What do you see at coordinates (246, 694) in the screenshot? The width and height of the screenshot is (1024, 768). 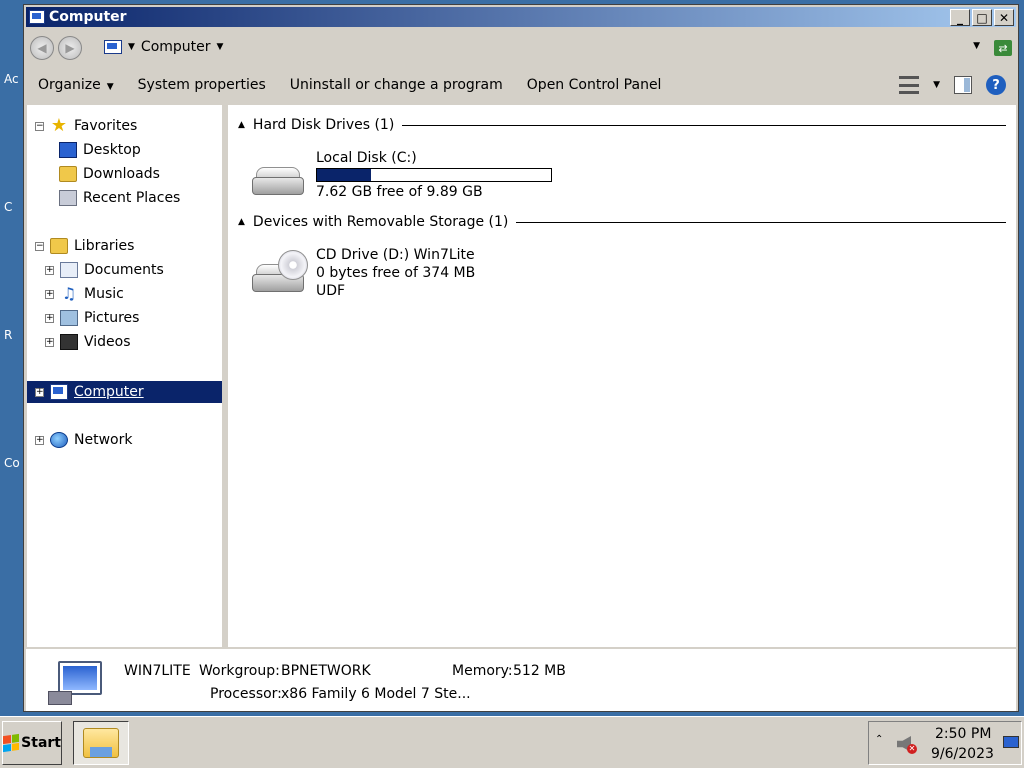 I see `processor-label: Processor:` at bounding box center [246, 694].